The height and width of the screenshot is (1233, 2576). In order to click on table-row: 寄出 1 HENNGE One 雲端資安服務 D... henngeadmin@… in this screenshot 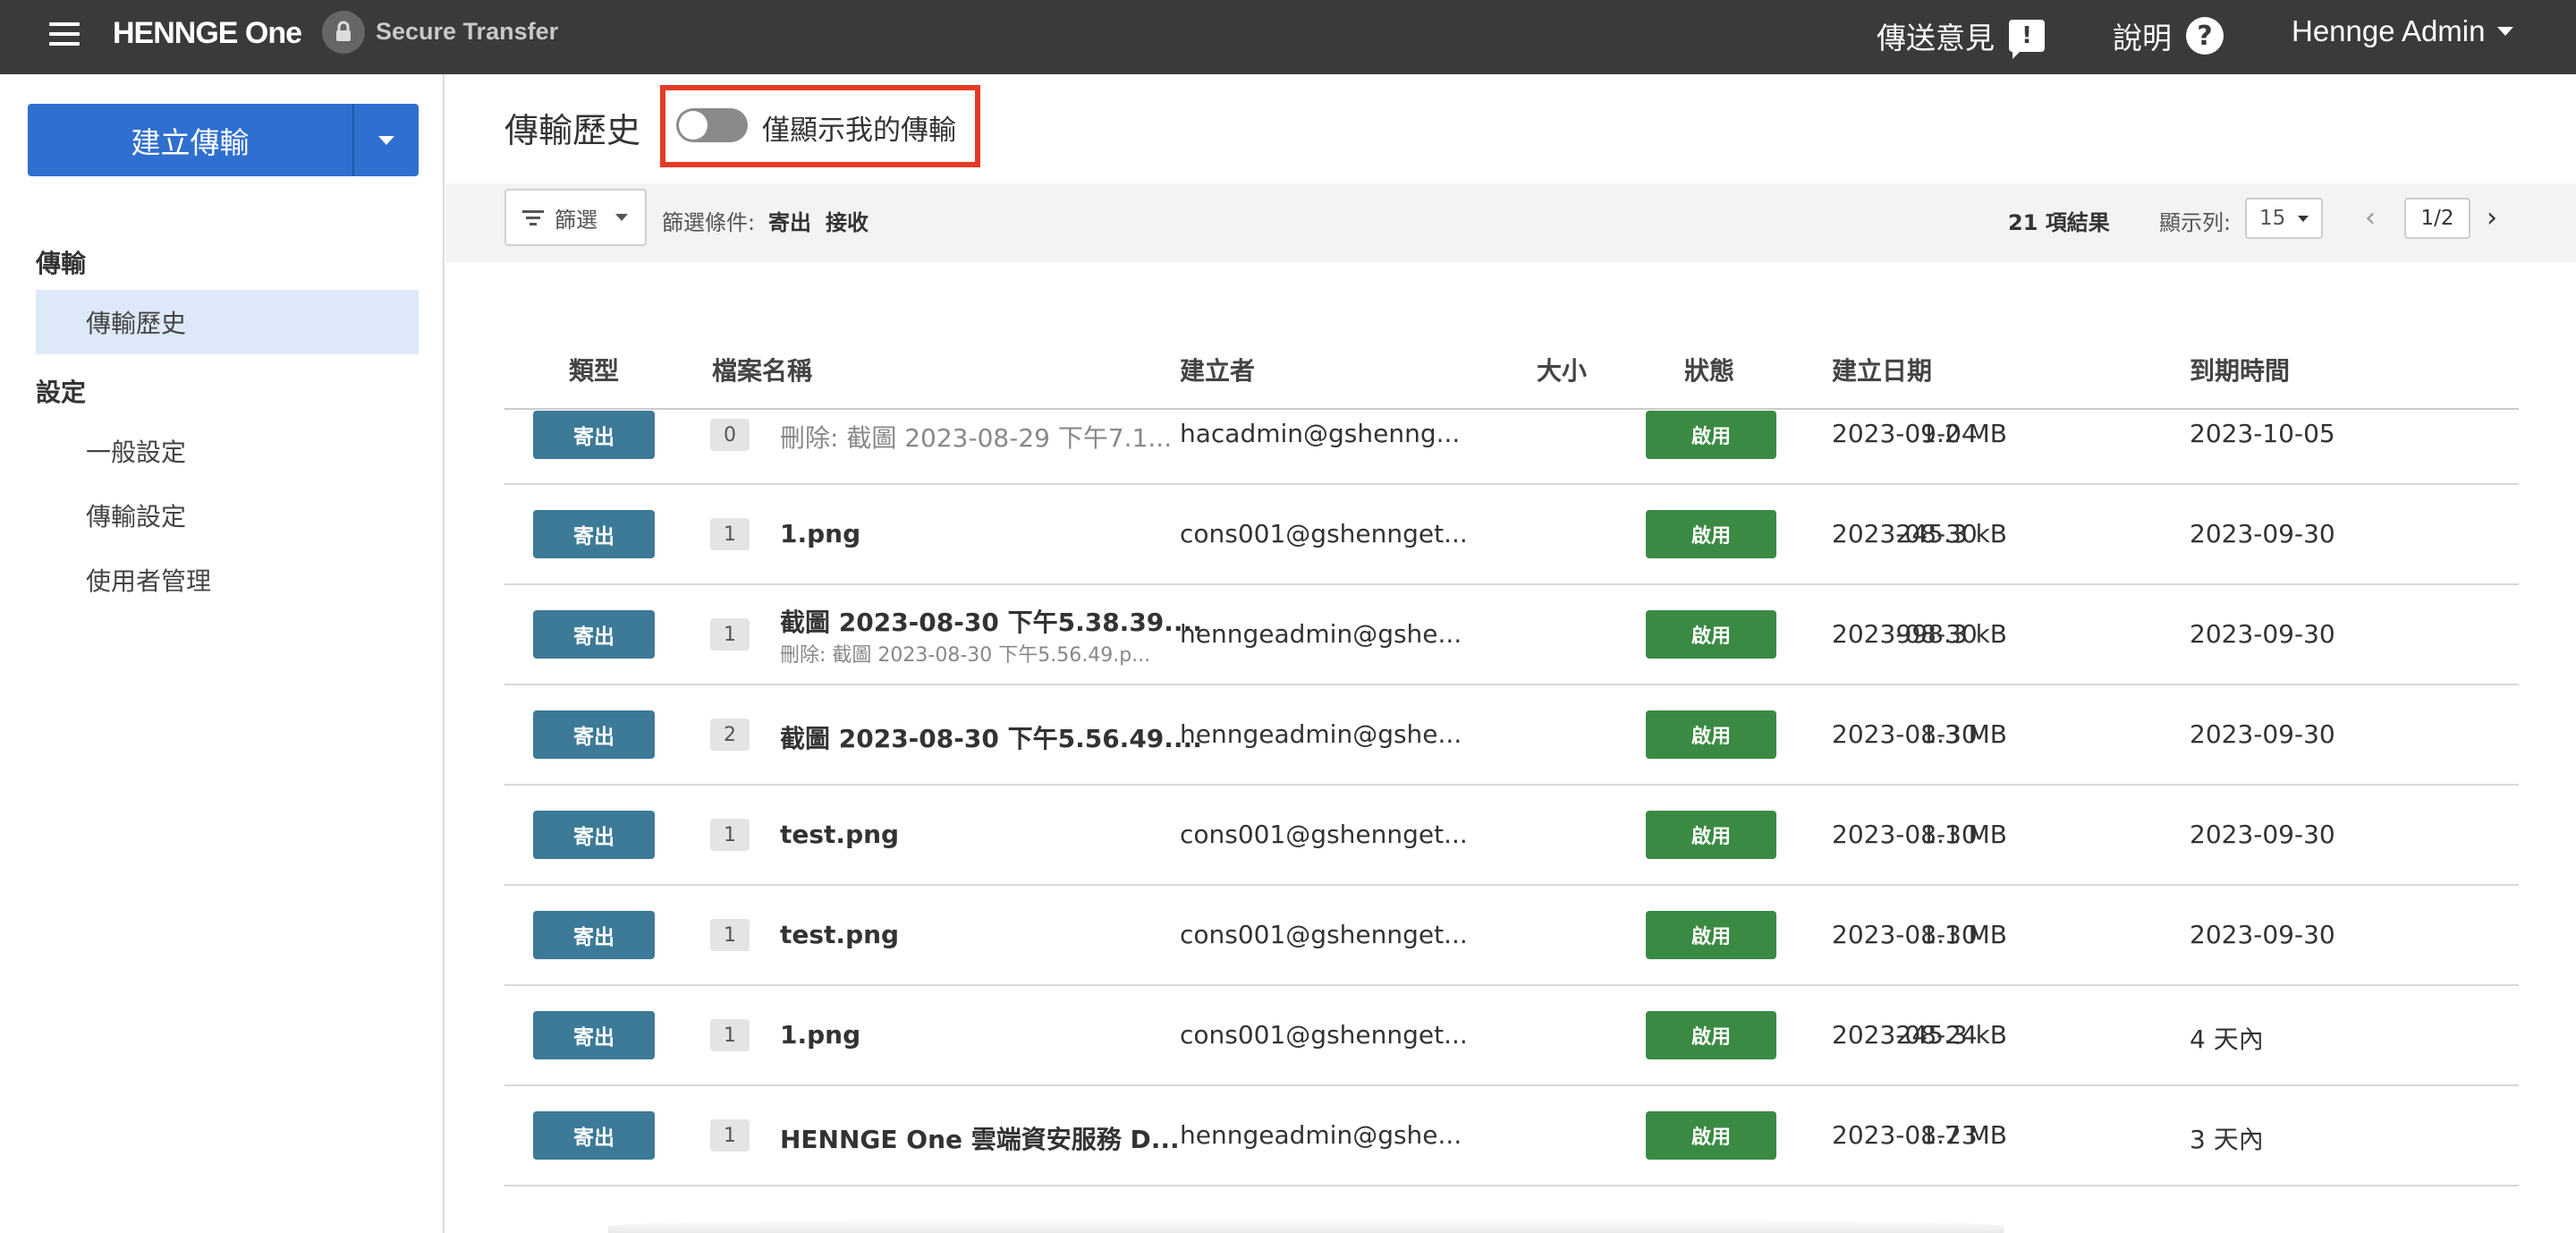, I will do `click(1511, 1136)`.